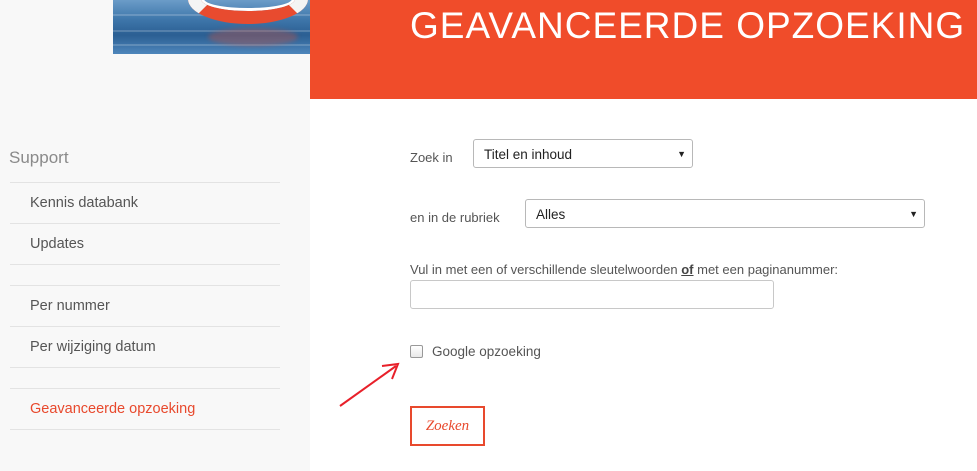 This screenshot has height=471, width=977. I want to click on lifebuoy-stripes, so click(248, 12).